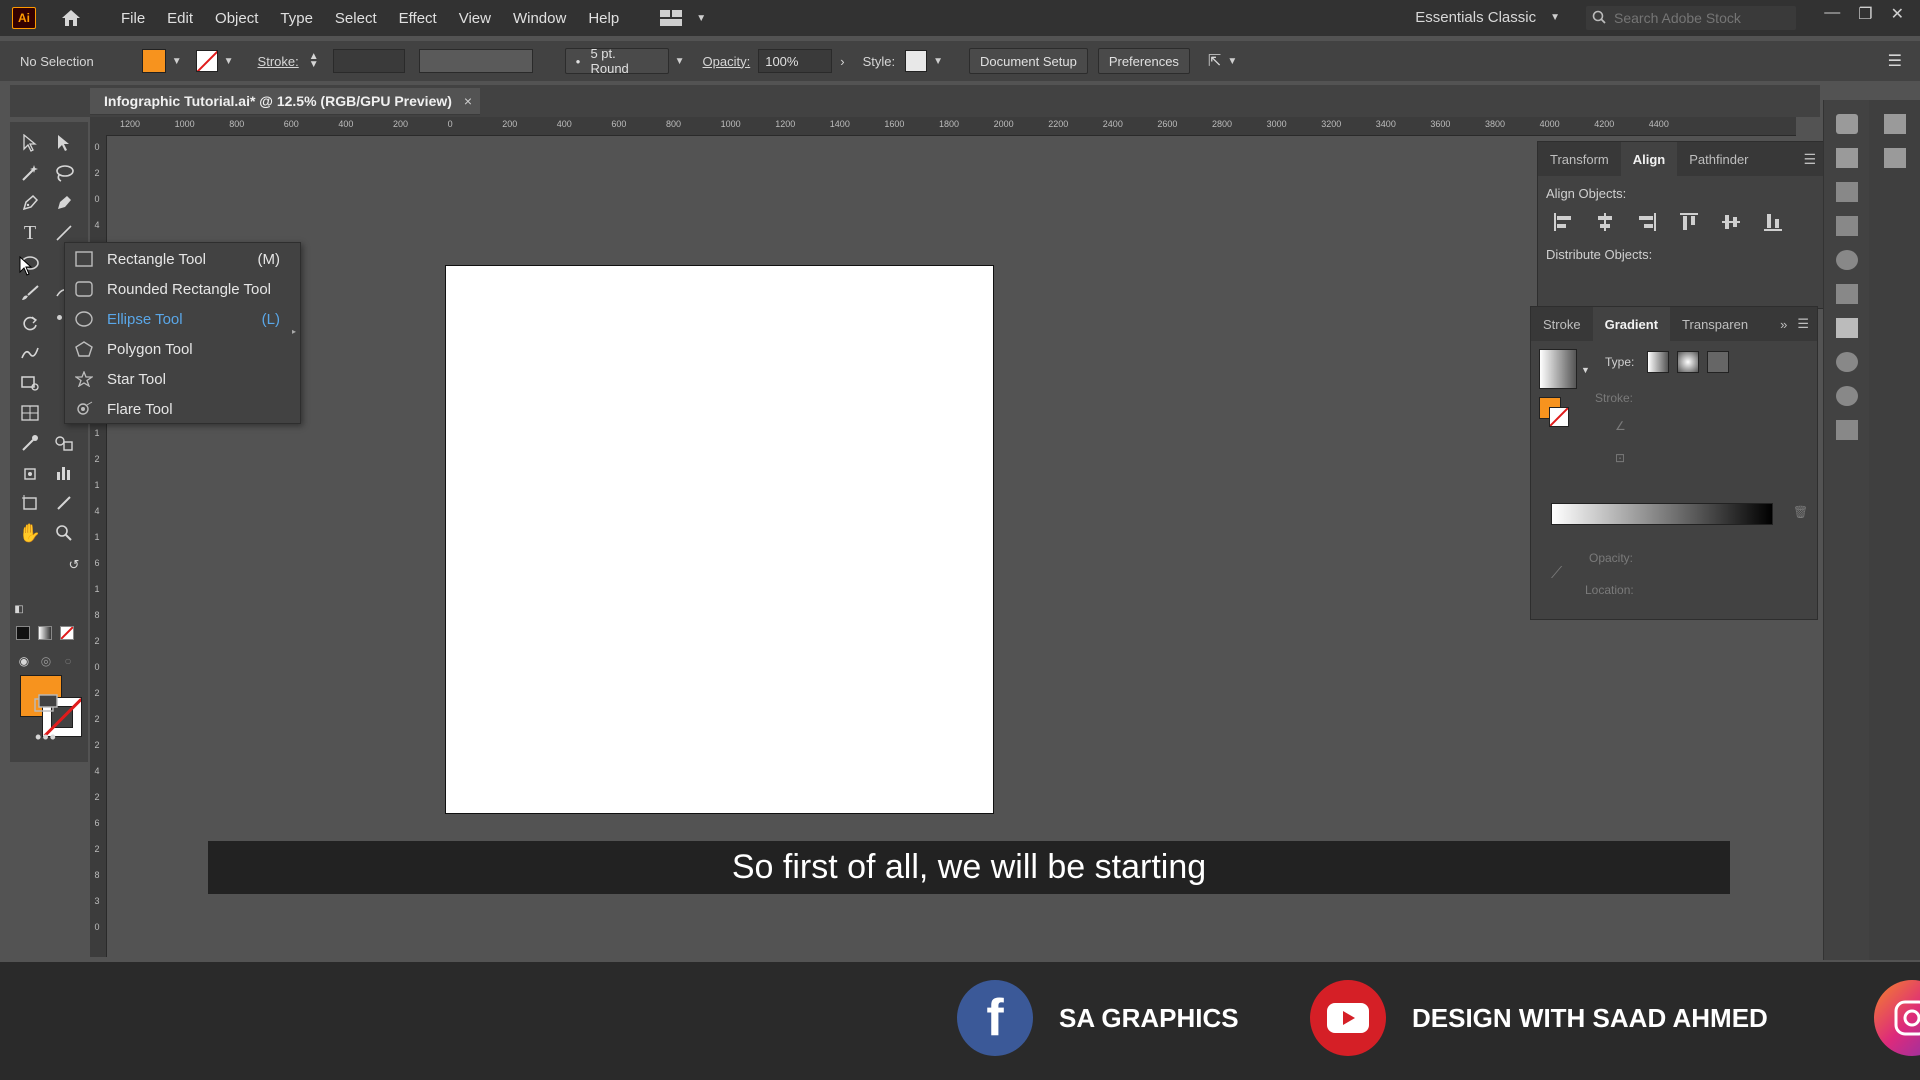 This screenshot has width=1920, height=1080. What do you see at coordinates (74, 565) in the screenshot?
I see `swap-colors-icon: ↺` at bounding box center [74, 565].